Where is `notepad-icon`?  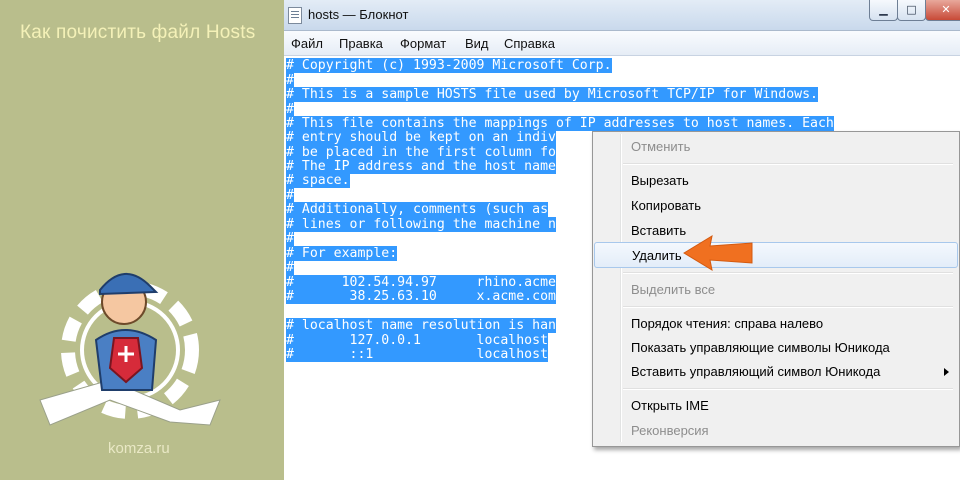
notepad-icon is located at coordinates (295, 15).